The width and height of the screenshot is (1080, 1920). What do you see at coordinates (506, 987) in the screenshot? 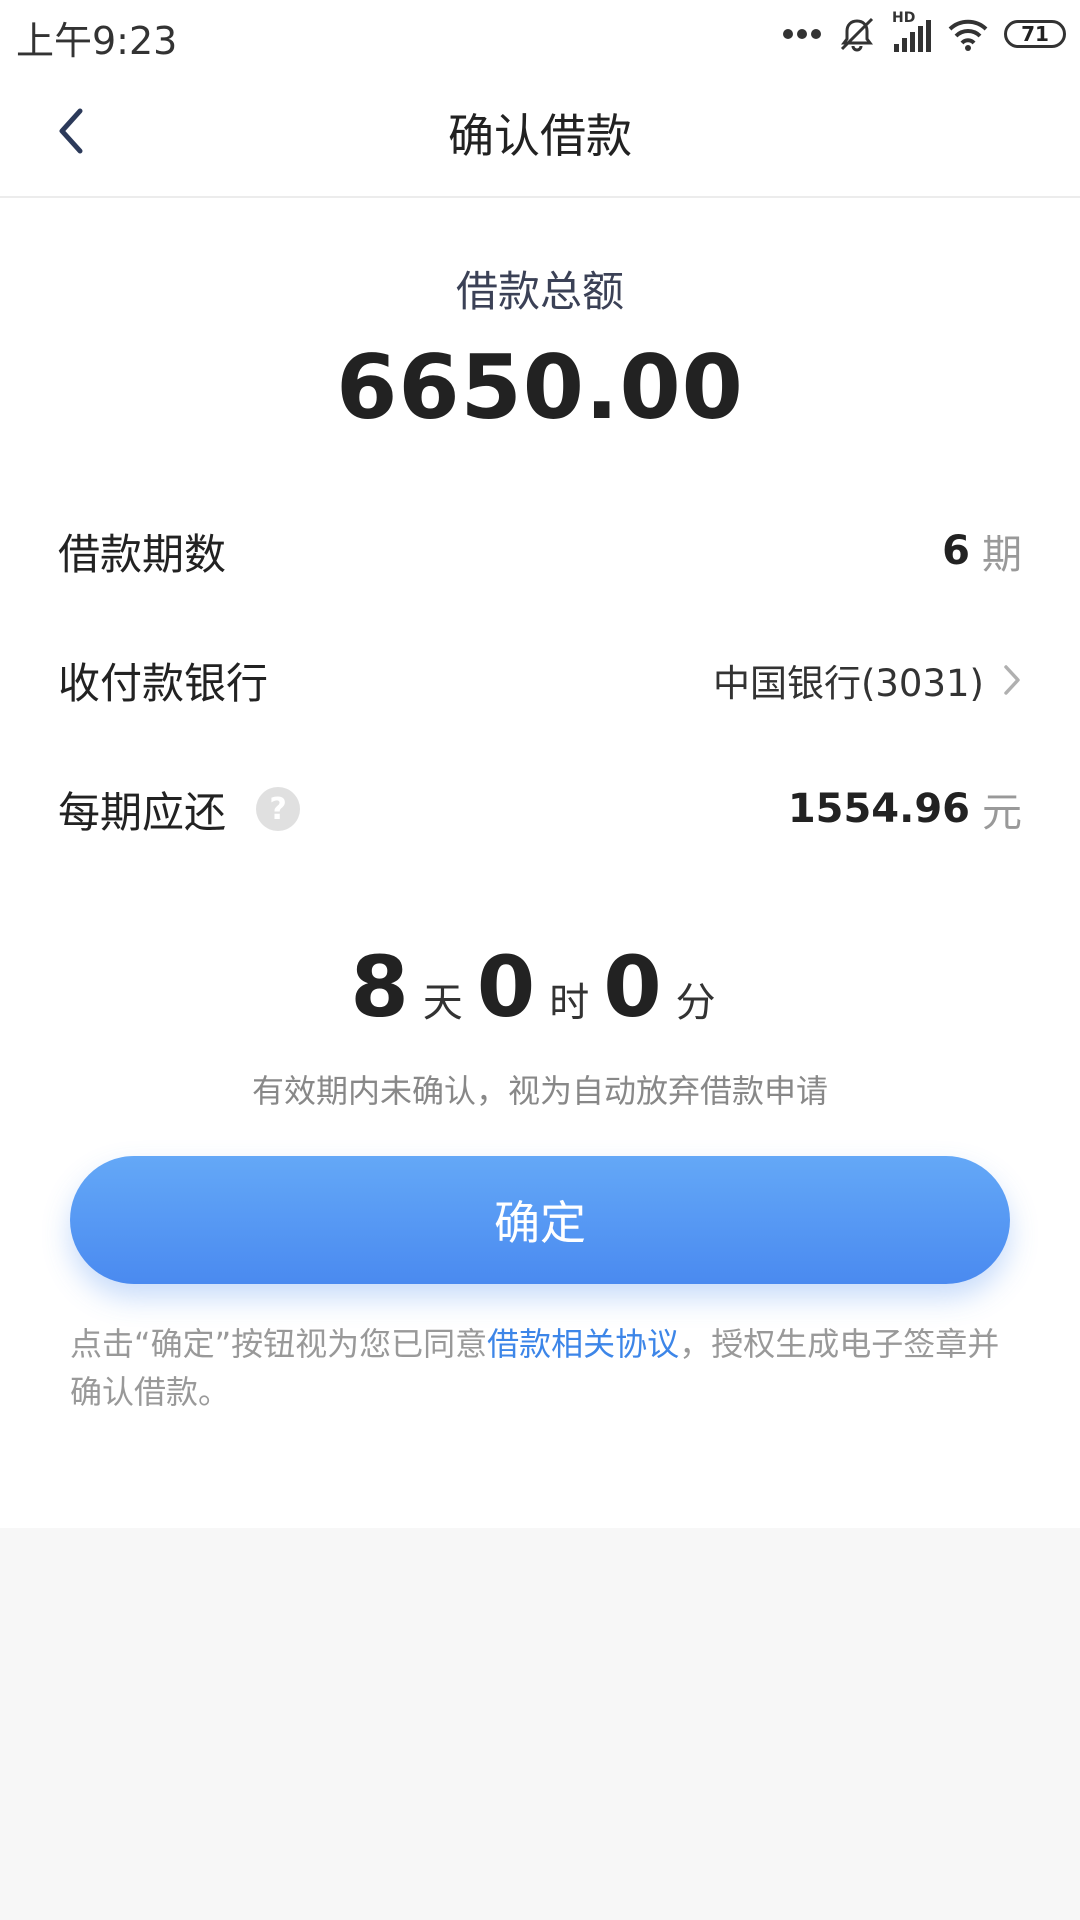
I see `countdown-hours: 0` at bounding box center [506, 987].